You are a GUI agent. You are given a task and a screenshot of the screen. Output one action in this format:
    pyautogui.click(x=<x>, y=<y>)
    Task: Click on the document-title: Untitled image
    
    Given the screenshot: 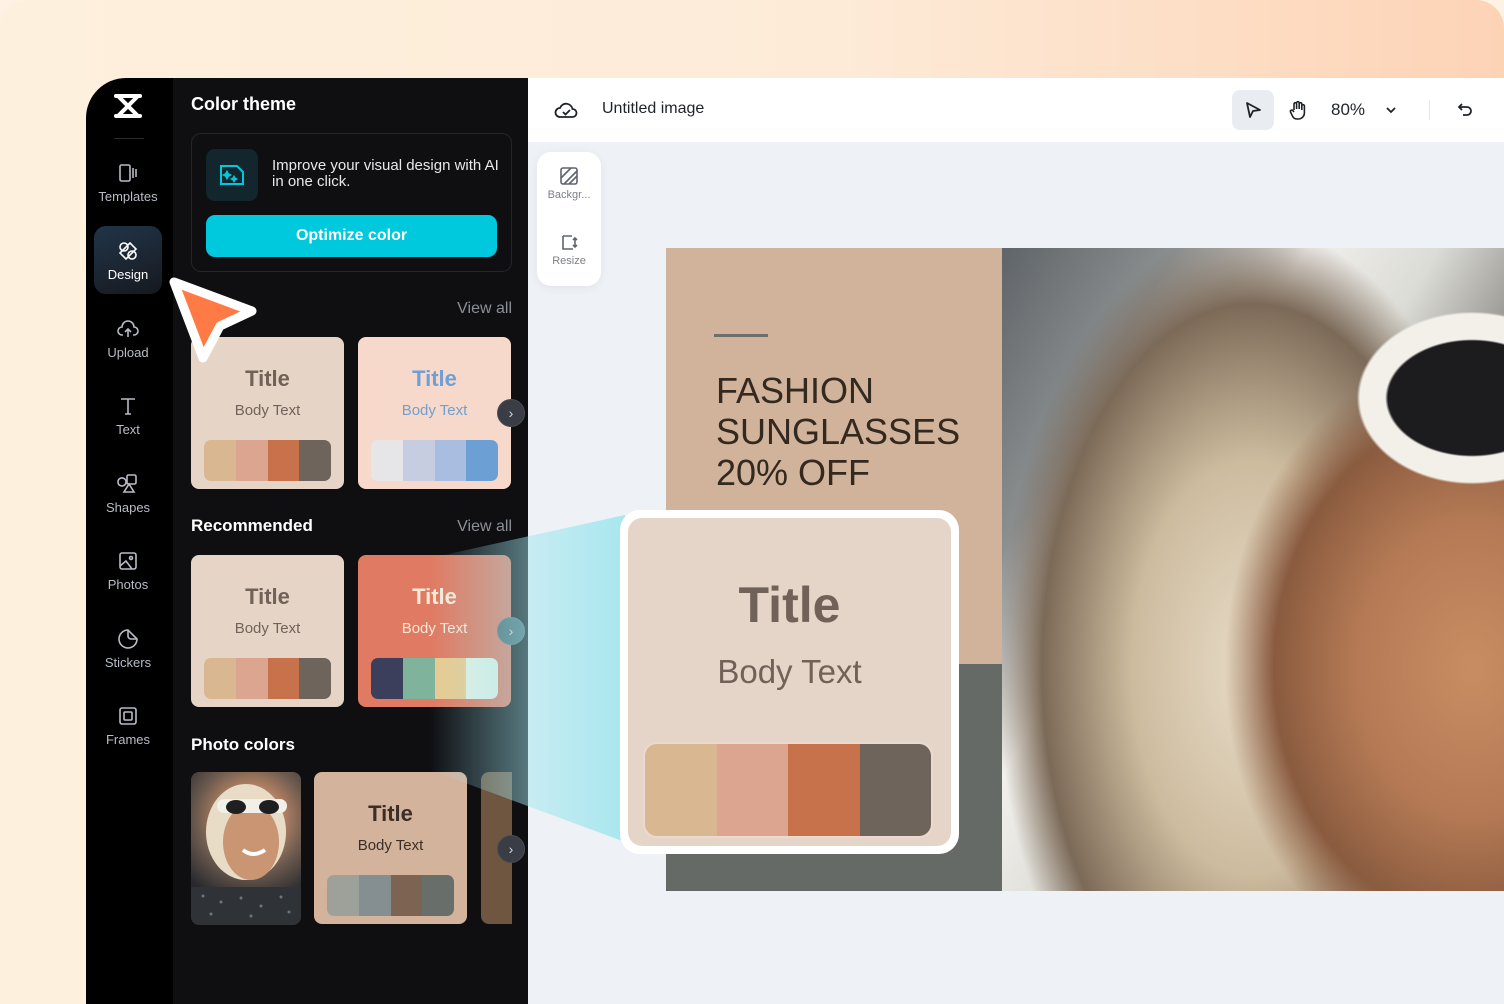 What is the action you would take?
    pyautogui.click(x=653, y=109)
    